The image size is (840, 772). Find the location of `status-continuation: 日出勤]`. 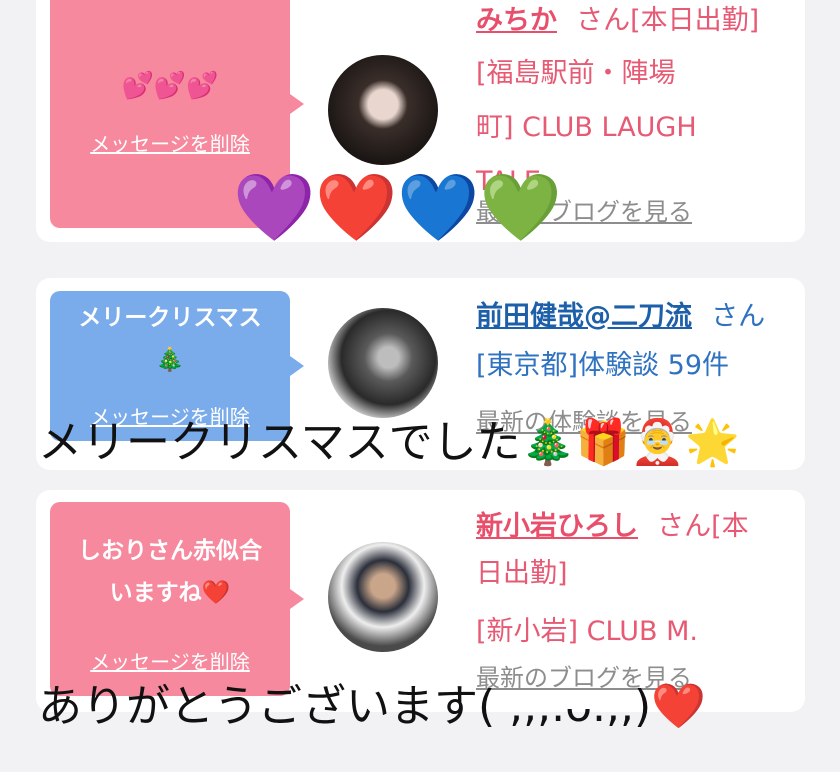

status-continuation: 日出勤] is located at coordinates (522, 573).